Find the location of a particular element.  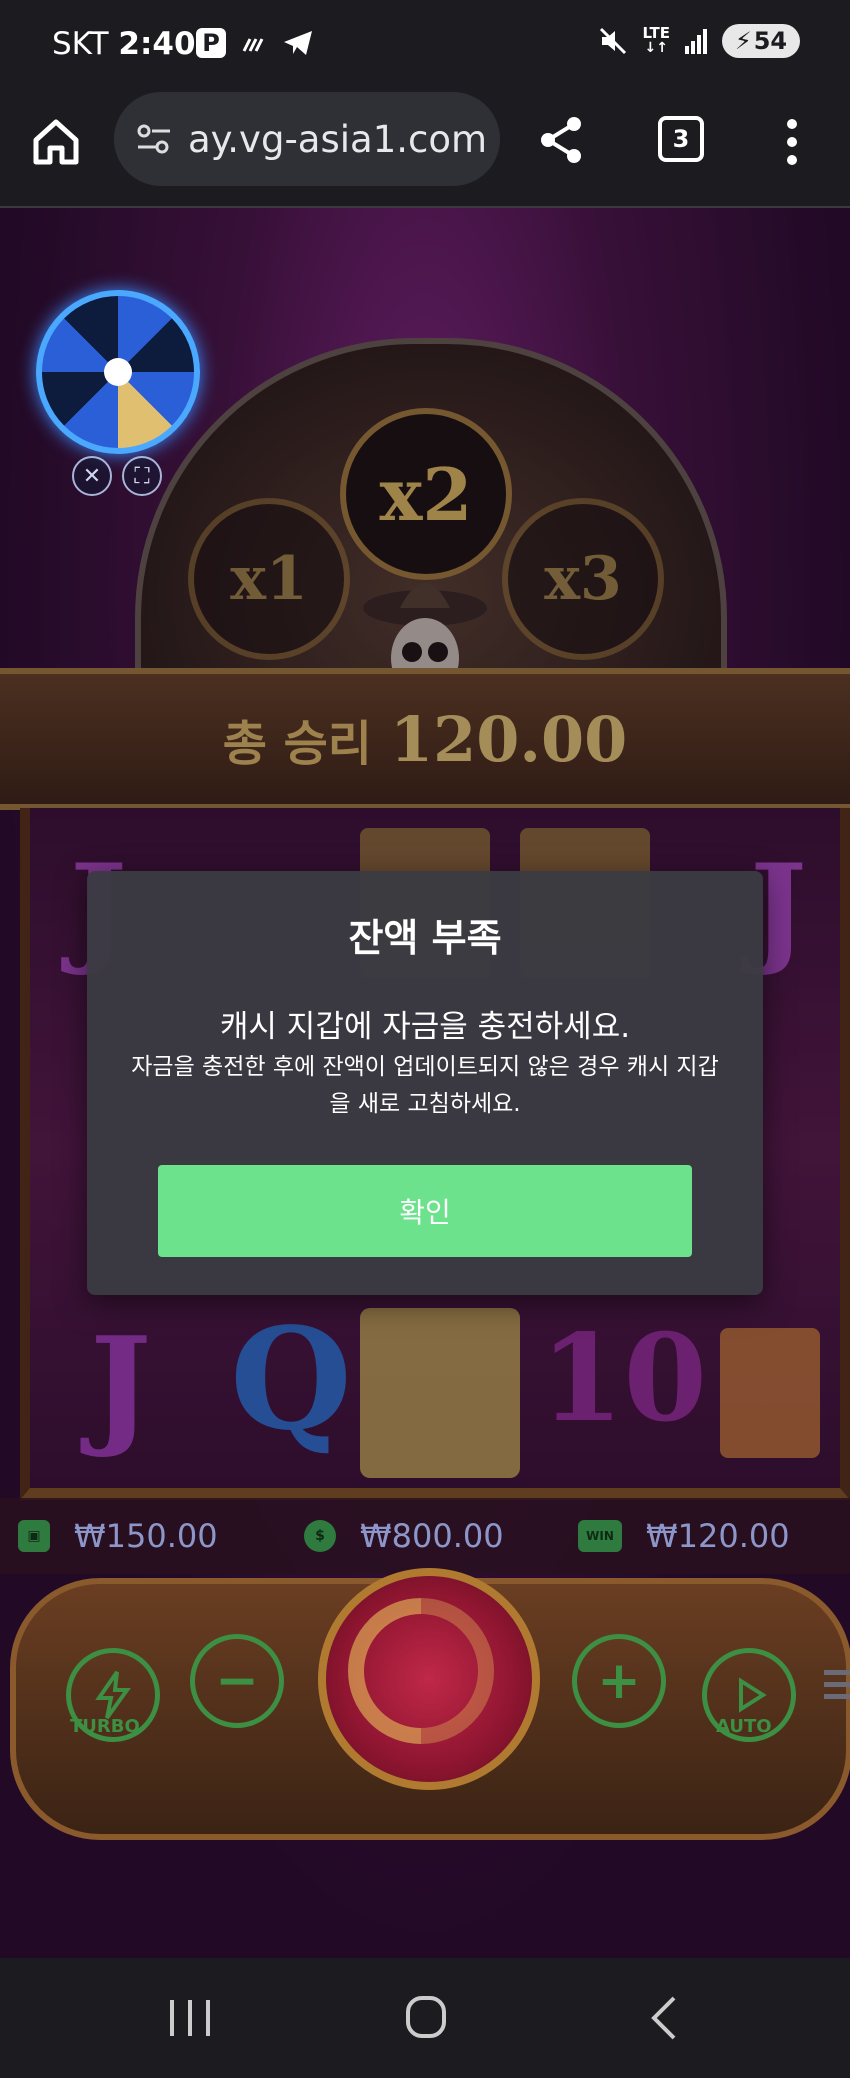

spin-button is located at coordinates (429, 1679).